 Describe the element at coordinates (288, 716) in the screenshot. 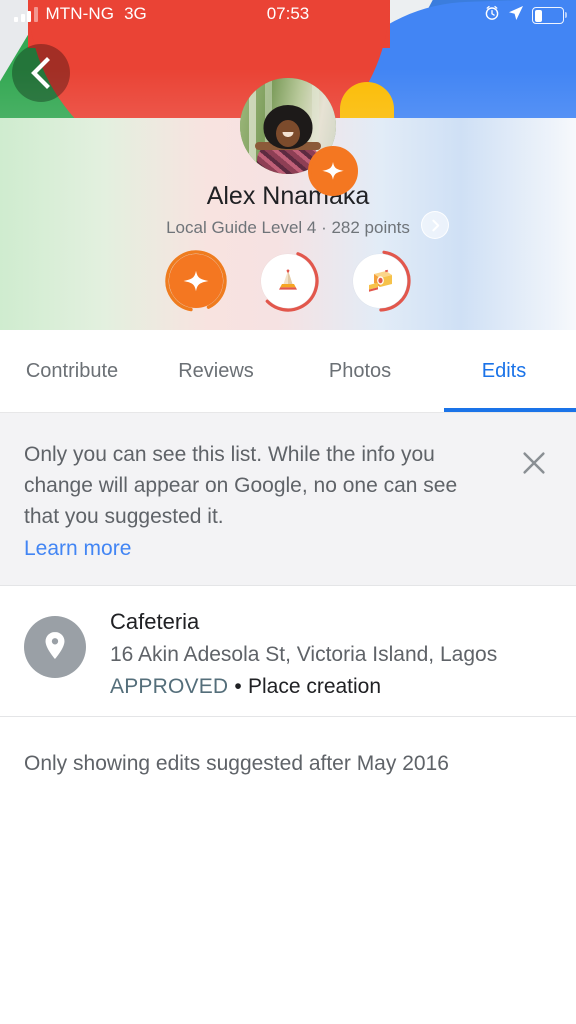

I see `divider-bottom` at that location.